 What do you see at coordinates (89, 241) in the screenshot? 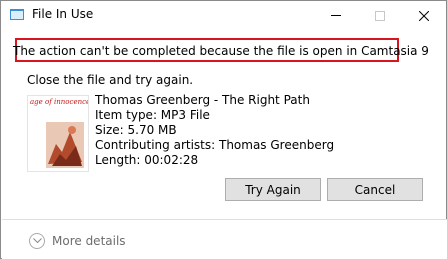
I see `more-details-link: More details` at bounding box center [89, 241].